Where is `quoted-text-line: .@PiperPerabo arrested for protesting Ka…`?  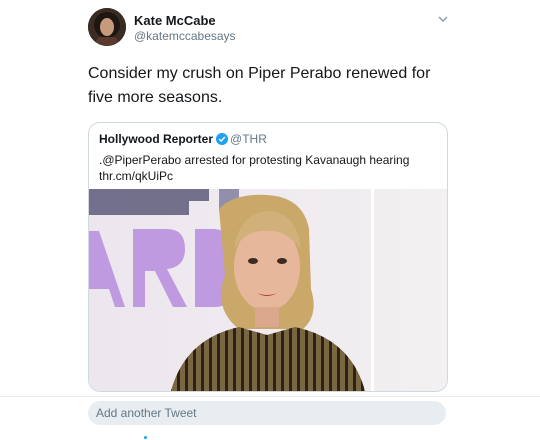
quoted-text-line: .@PiperPerabo arrested for protesting Ka… is located at coordinates (254, 160).